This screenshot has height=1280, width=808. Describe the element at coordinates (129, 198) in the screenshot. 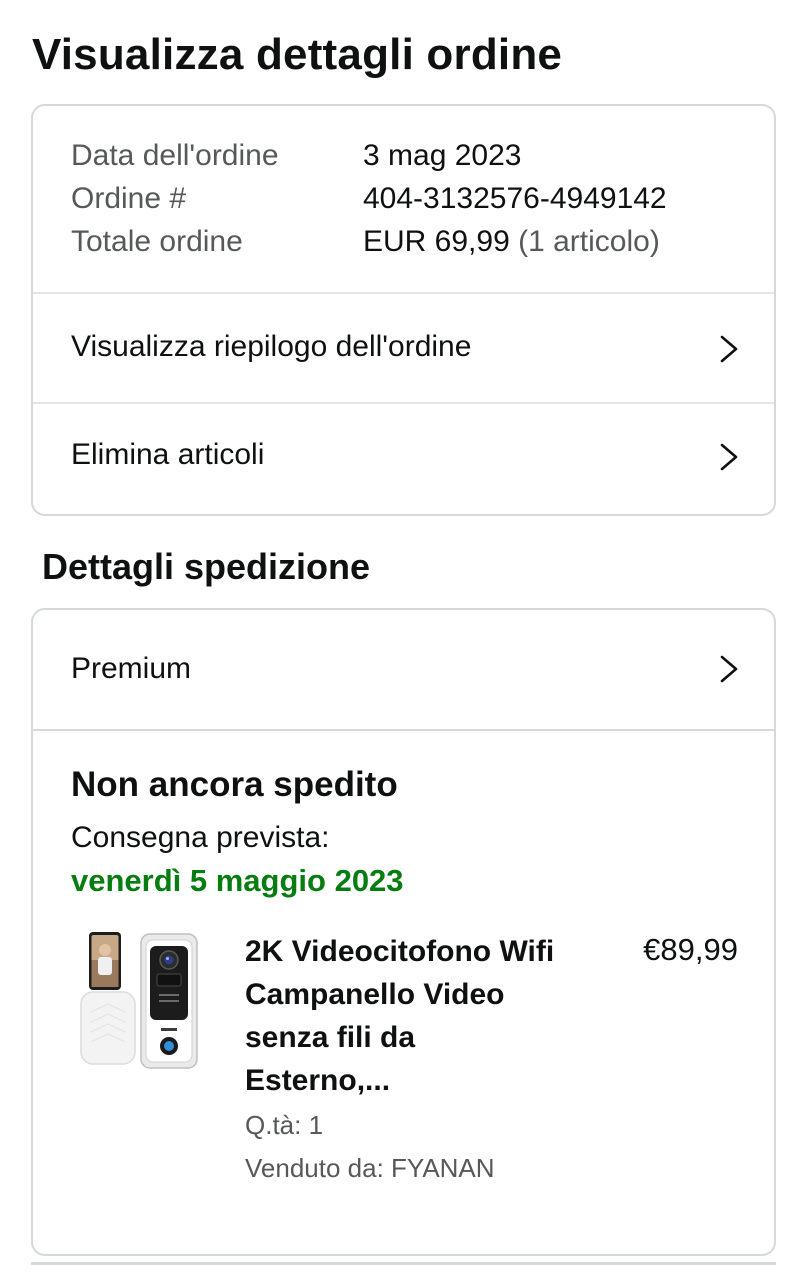

I see `order-number-label: Ordine #` at that location.